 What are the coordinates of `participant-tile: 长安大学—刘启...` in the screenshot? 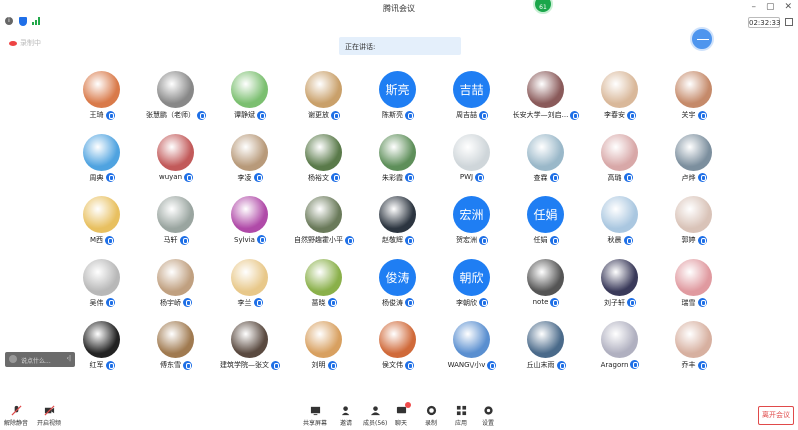 It's located at (546, 96).